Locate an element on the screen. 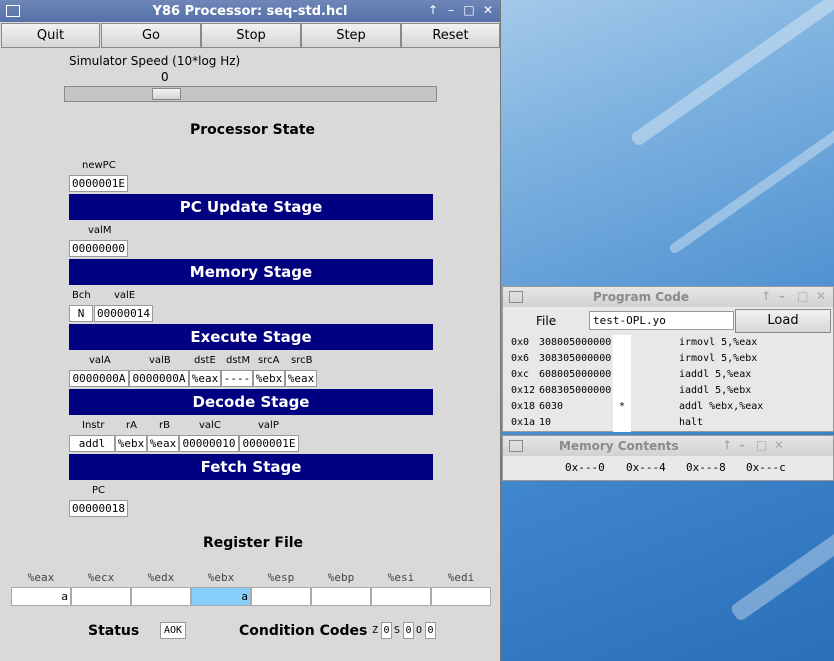 This screenshot has width=834, height=661. processor-state-heading: Processor State is located at coordinates (253, 130).